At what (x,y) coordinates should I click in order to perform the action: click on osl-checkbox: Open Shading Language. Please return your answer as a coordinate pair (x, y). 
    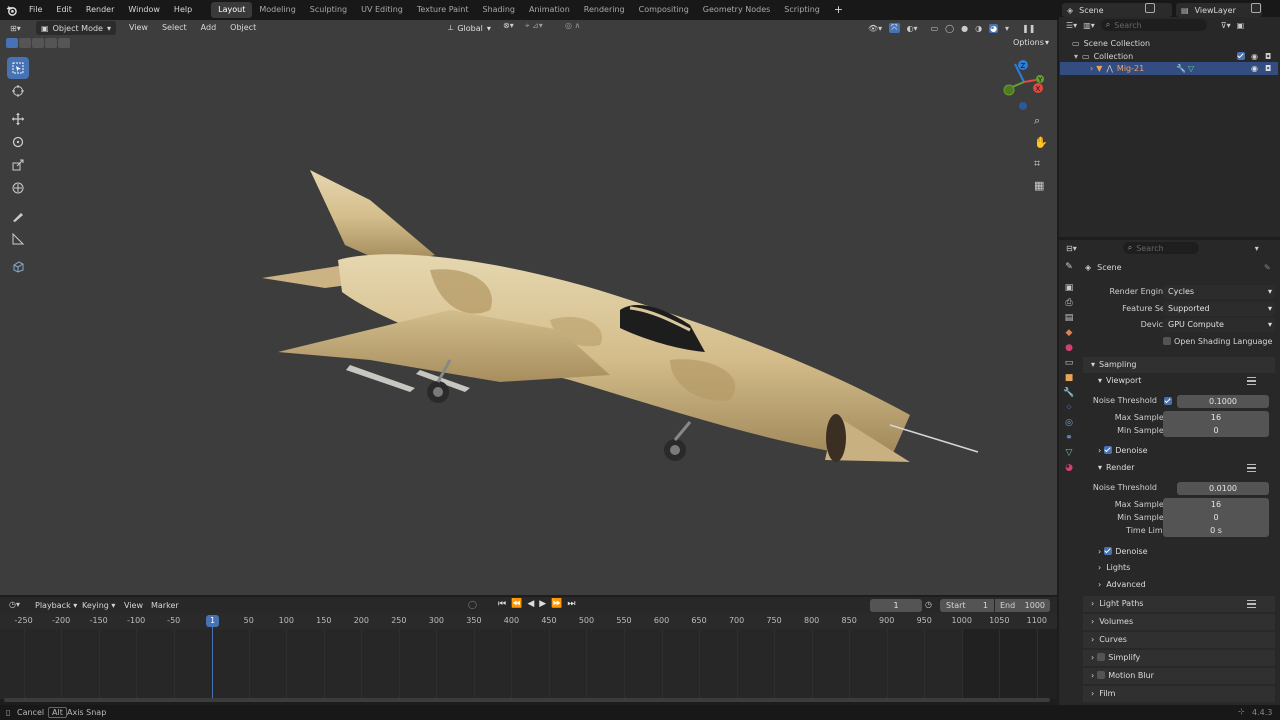
    Looking at the image, I should click on (1217, 341).